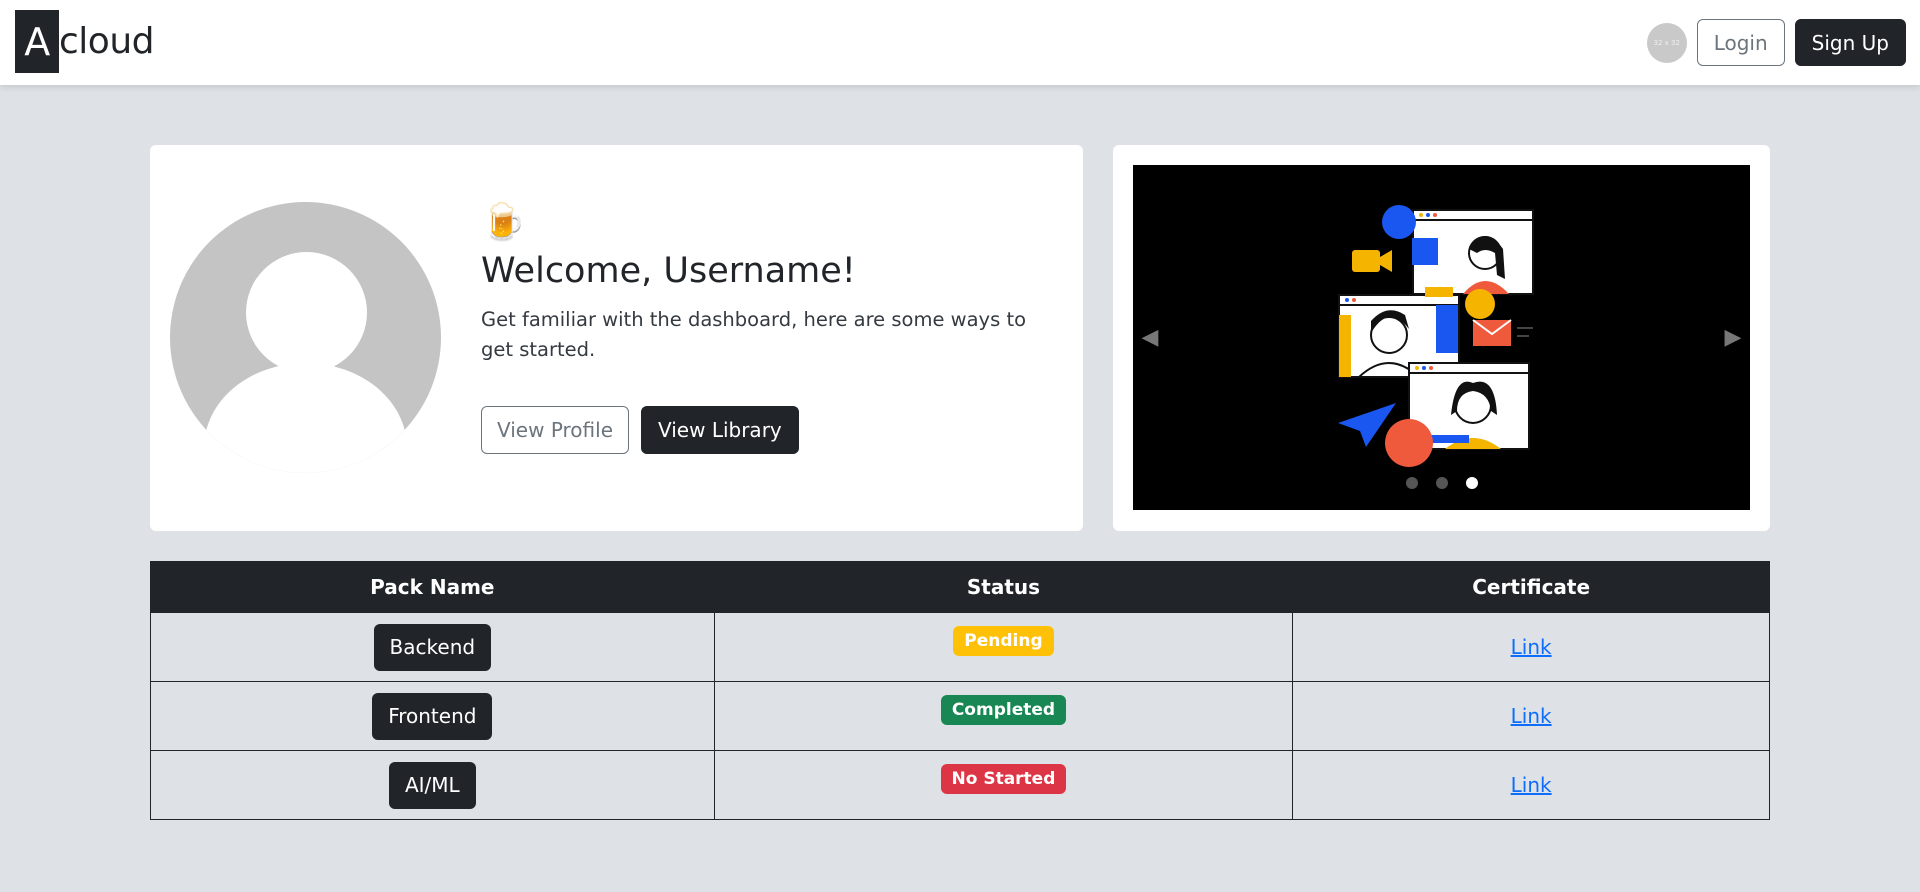 The height and width of the screenshot is (892, 1920). I want to click on table-row: AI/ML No Started Link, so click(960, 785).